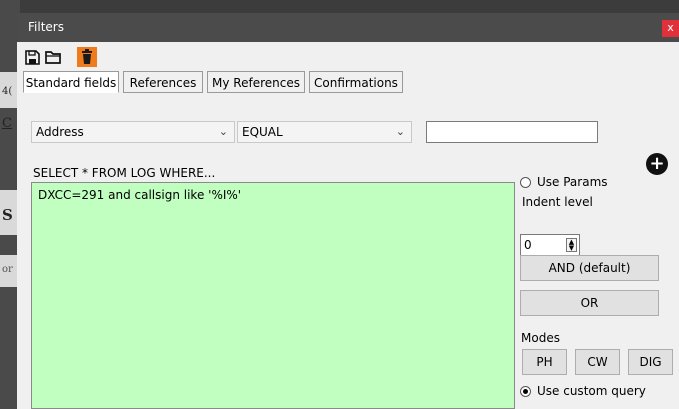 The width and height of the screenshot is (679, 409). I want to click on and-button: AND (default), so click(589, 268).